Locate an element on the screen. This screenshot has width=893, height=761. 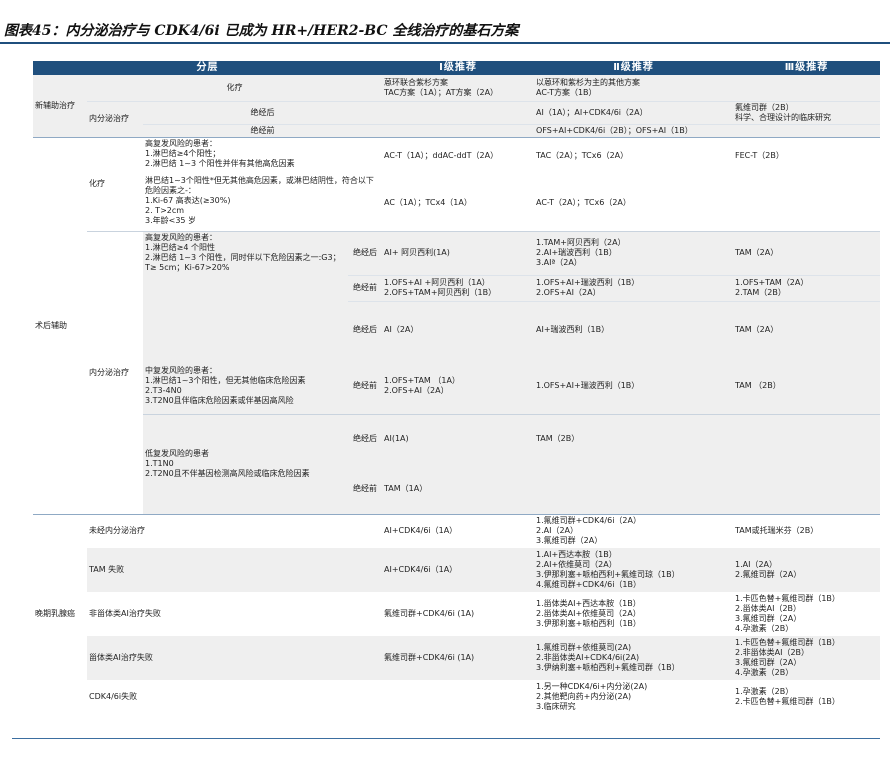
cell-level-ii: 1.OFS+AI+瑞波西利（1B） 2.OFS+AI（2A） is located at coordinates (633, 287).